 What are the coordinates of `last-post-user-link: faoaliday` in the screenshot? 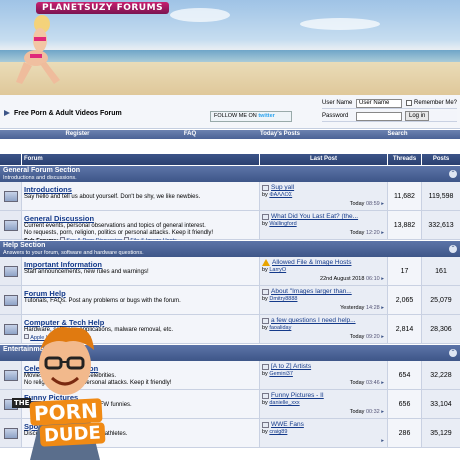 It's located at (280, 328).